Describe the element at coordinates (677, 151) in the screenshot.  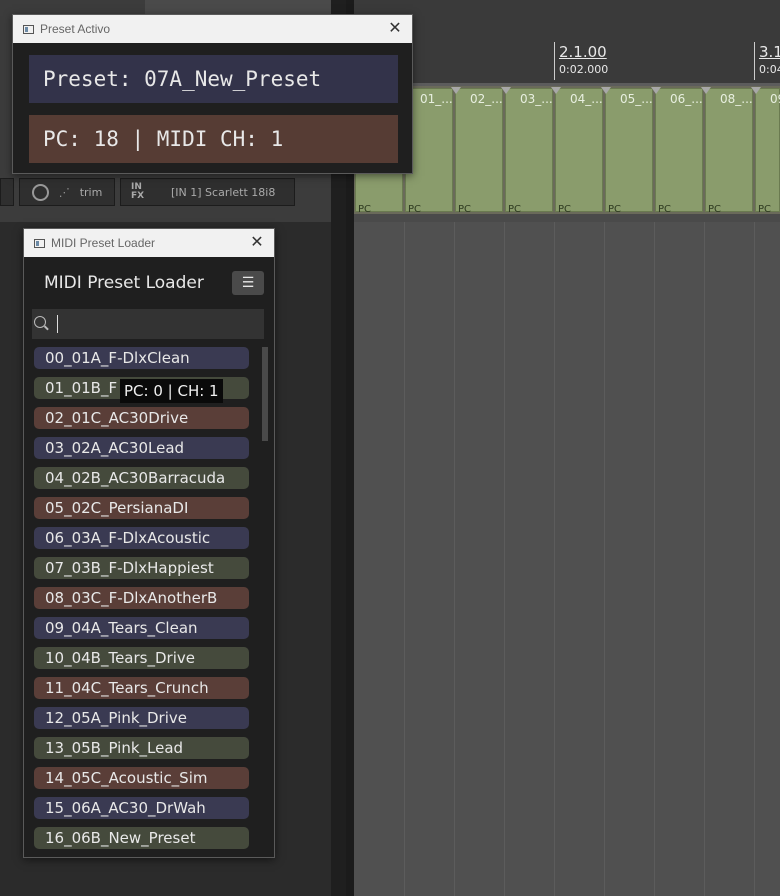
I see `midi-item: 06_... PC` at that location.